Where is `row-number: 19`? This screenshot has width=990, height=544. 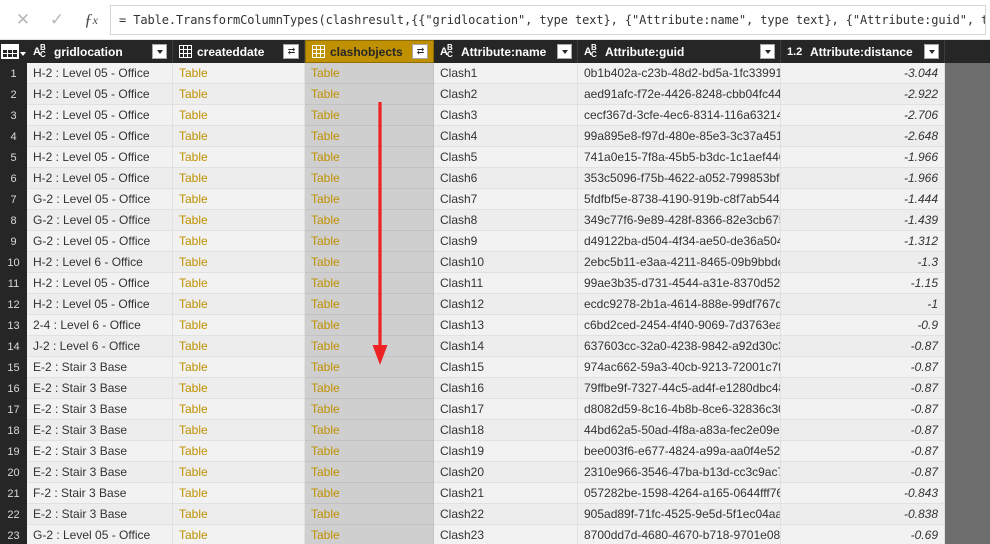
row-number: 19 is located at coordinates (13, 451).